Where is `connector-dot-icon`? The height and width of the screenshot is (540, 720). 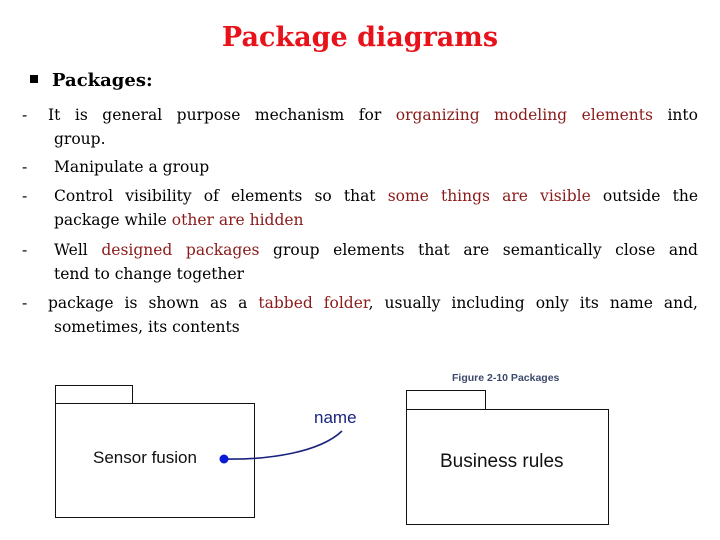 connector-dot-icon is located at coordinates (224, 459).